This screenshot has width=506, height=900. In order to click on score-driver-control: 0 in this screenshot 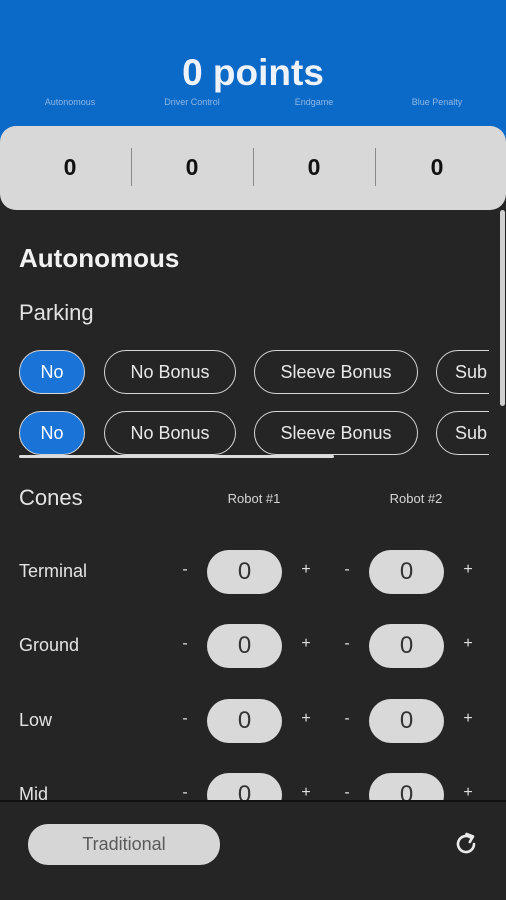, I will do `click(192, 167)`.